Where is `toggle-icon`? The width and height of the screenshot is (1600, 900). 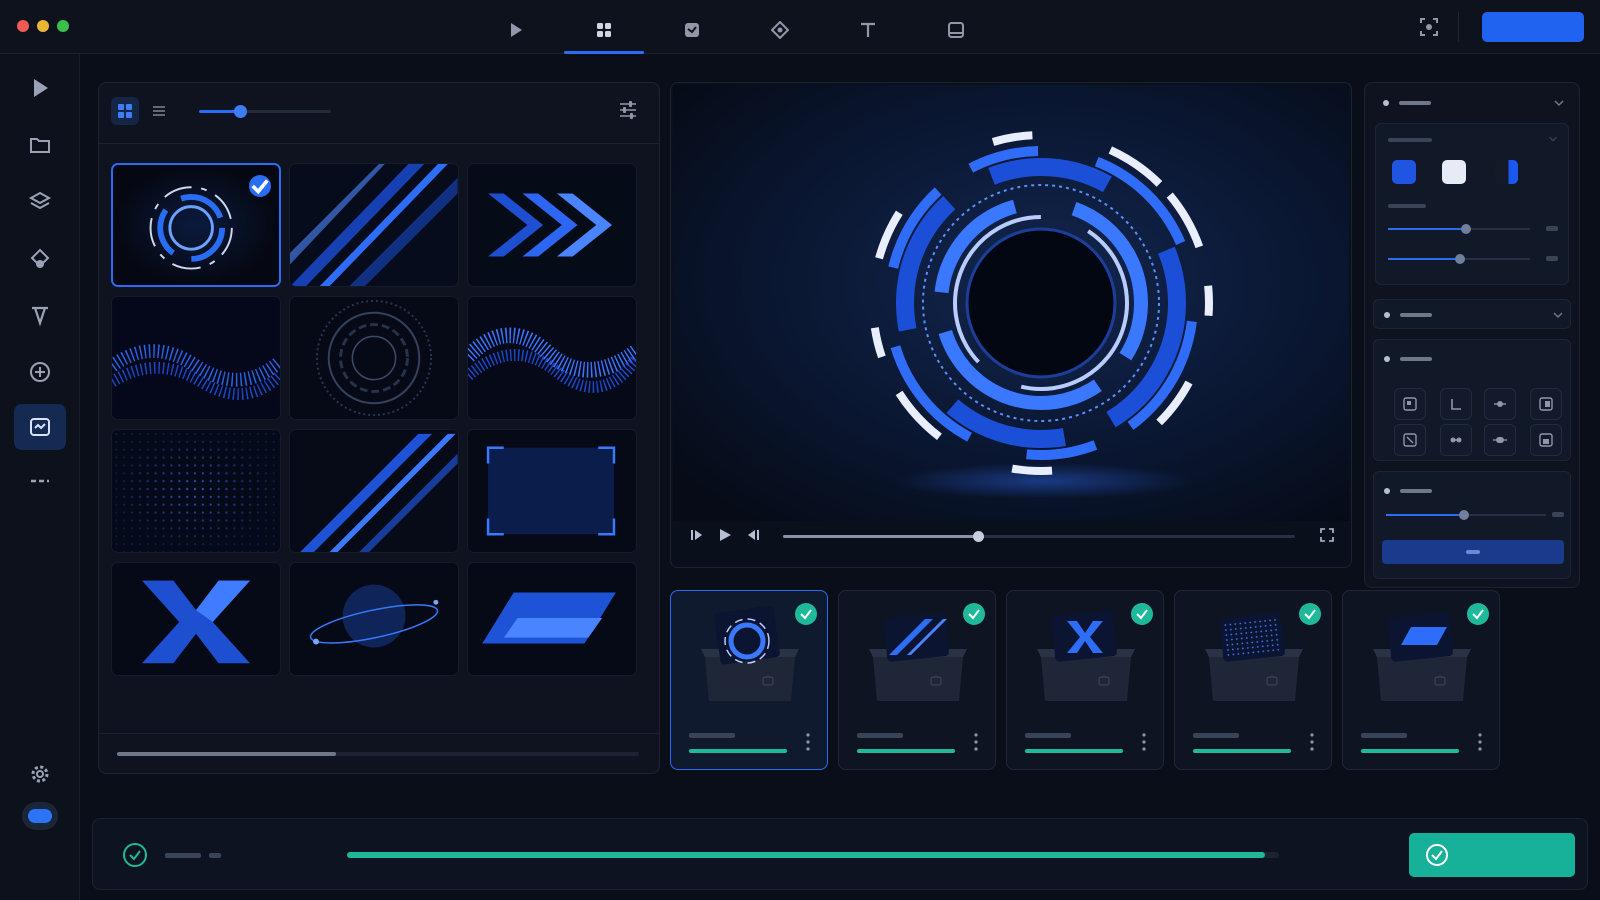
toggle-icon is located at coordinates (40, 816).